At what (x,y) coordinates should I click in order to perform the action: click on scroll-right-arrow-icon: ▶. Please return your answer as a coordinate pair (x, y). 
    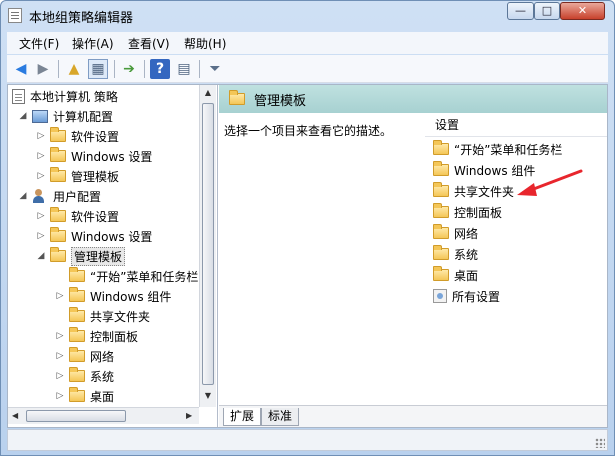
    Looking at the image, I should click on (189, 415).